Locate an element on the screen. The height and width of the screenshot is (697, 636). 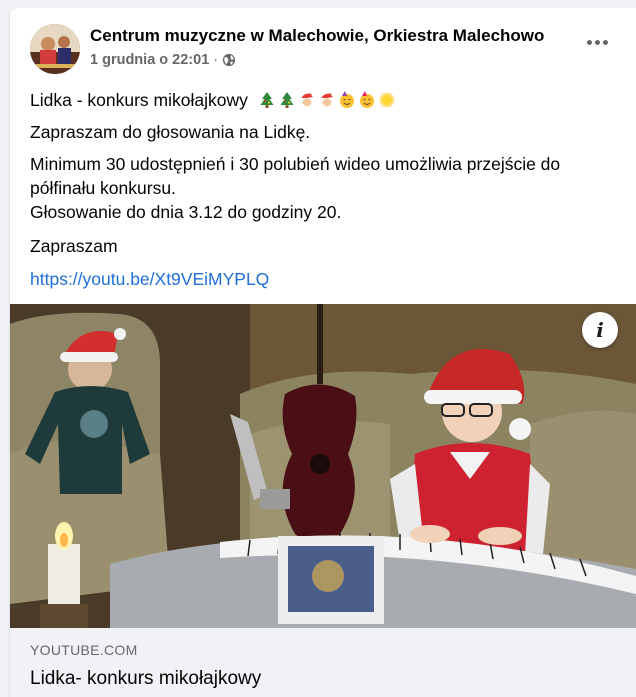
post-title-line: Lidka - konkurs mikołajkowy is located at coordinates (213, 100).